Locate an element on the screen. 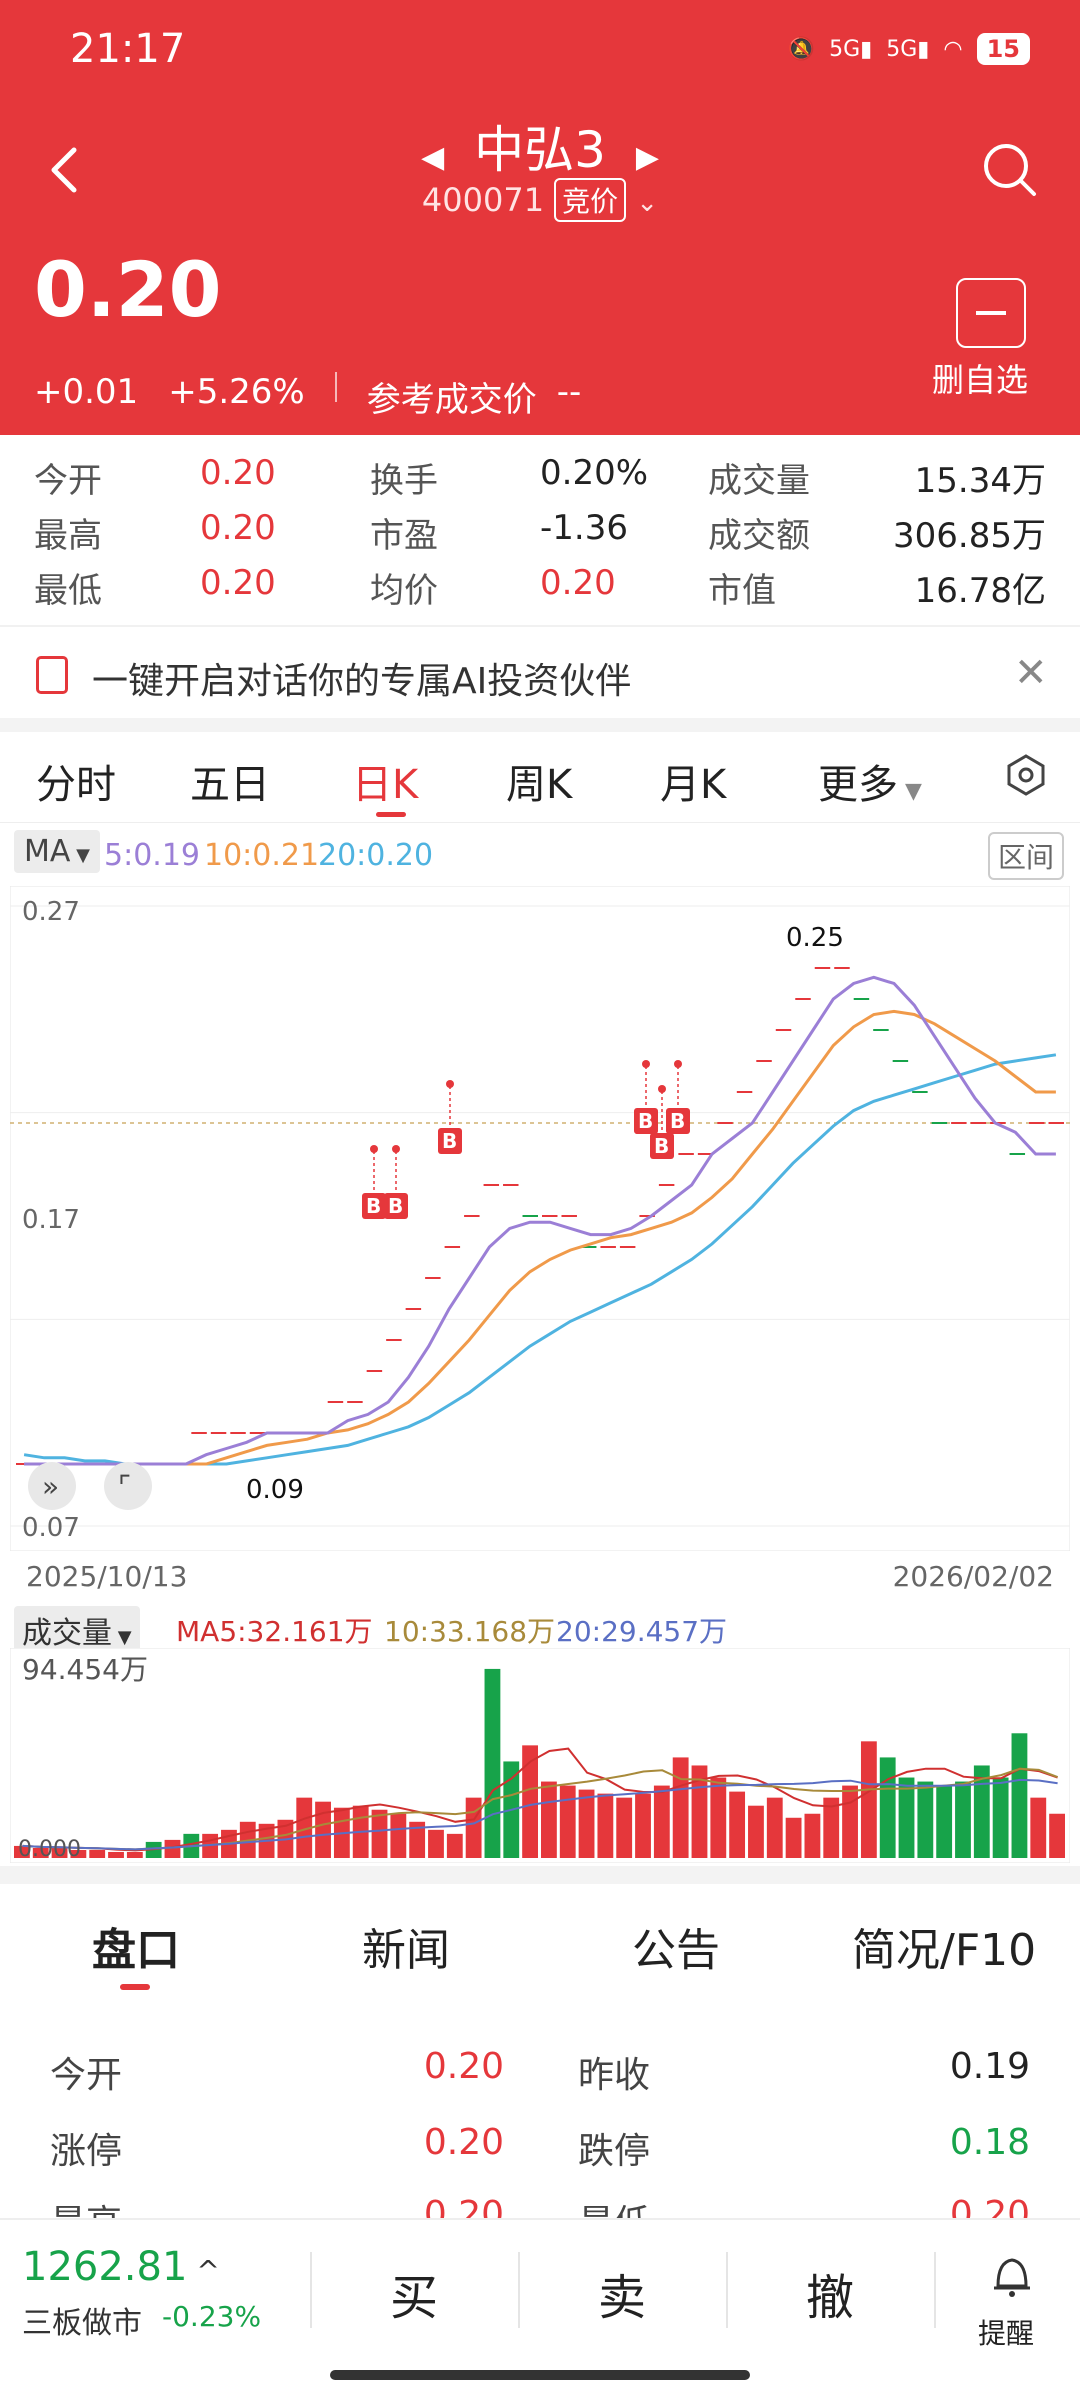  range-button: 区间 is located at coordinates (1026, 856).